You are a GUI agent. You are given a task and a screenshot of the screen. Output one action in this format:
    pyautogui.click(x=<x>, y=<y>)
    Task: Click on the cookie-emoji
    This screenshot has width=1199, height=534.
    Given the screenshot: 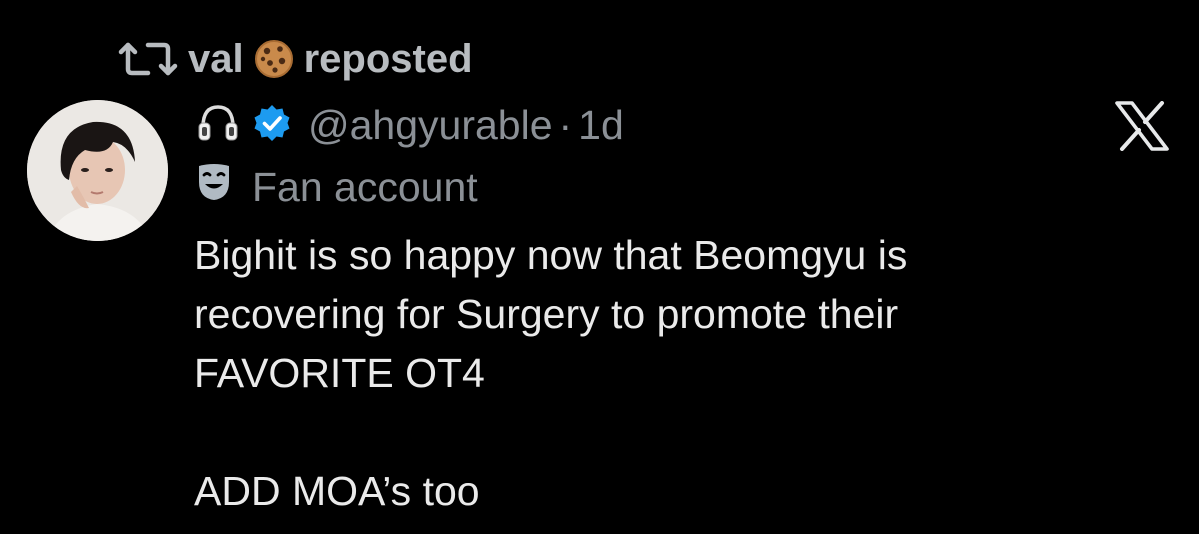 What is the action you would take?
    pyautogui.click(x=274, y=59)
    